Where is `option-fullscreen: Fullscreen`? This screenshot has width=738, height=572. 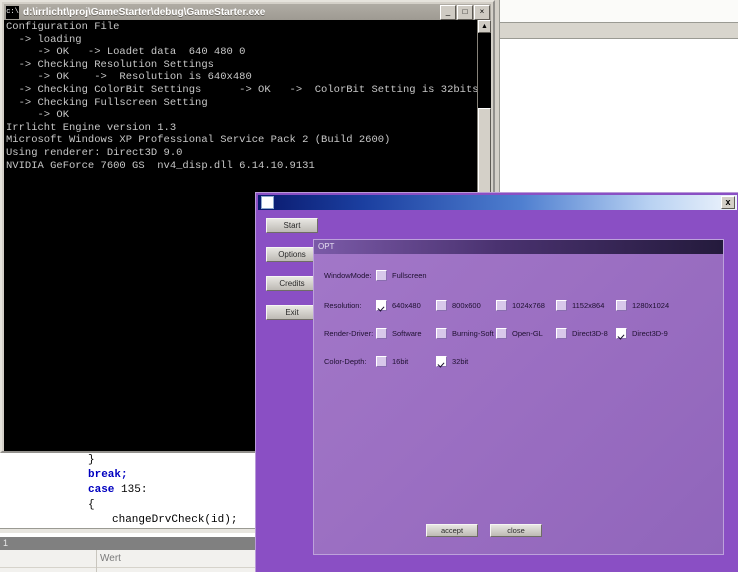
option-fullscreen: Fullscreen is located at coordinates (401, 275).